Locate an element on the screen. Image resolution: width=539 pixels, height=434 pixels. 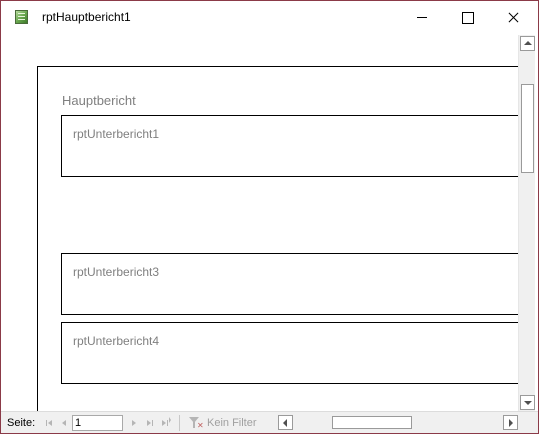
window-title: rptHauptbericht1 is located at coordinates (86, 17).